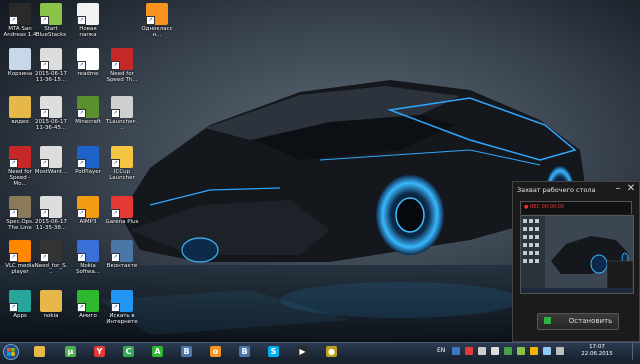 This screenshot has width=640, height=364. Describe the element at coordinates (534, 351) in the screenshot. I see `tray-update-icon` at that location.